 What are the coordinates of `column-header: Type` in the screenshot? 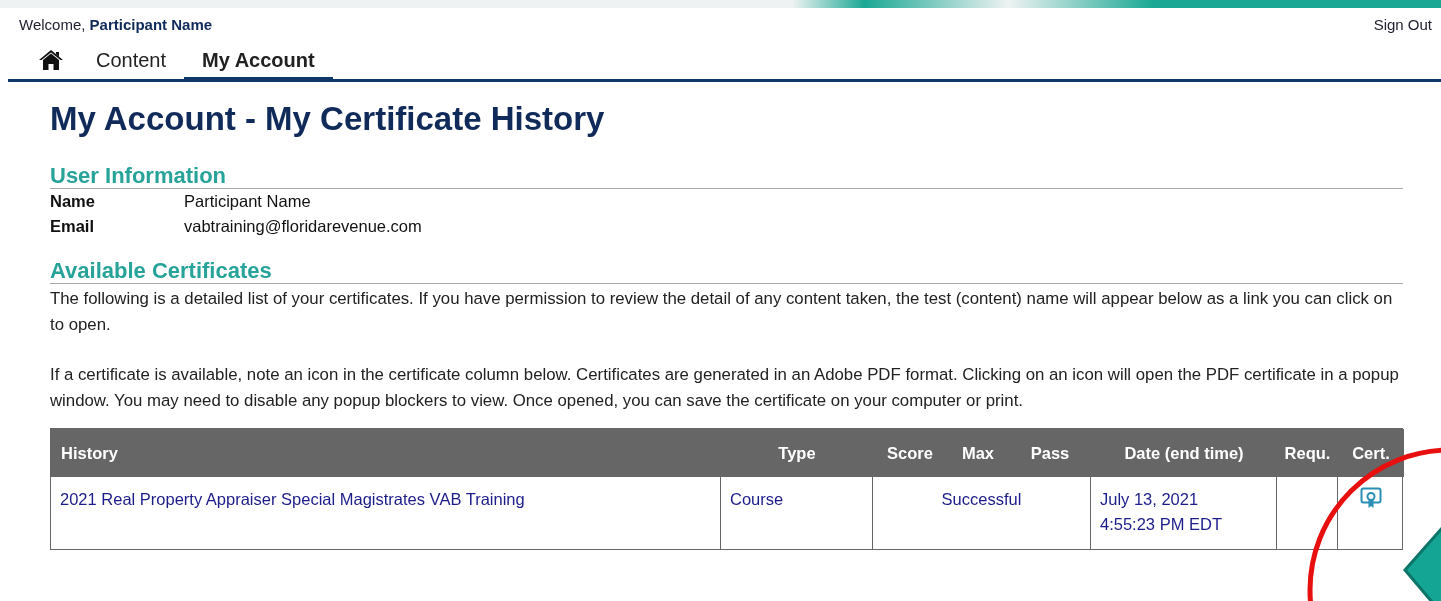 It's located at (797, 453).